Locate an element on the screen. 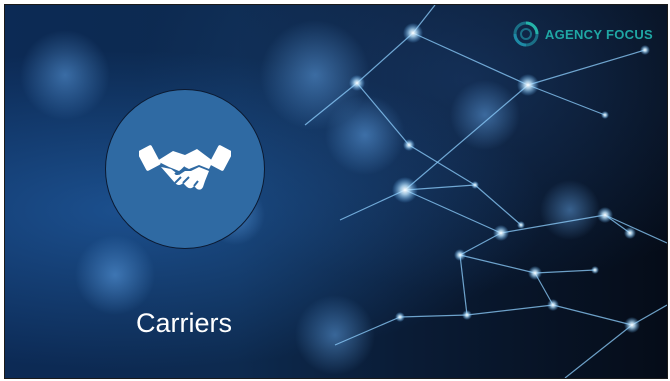  brand-name: AGENCY FOCUS is located at coordinates (598, 34).